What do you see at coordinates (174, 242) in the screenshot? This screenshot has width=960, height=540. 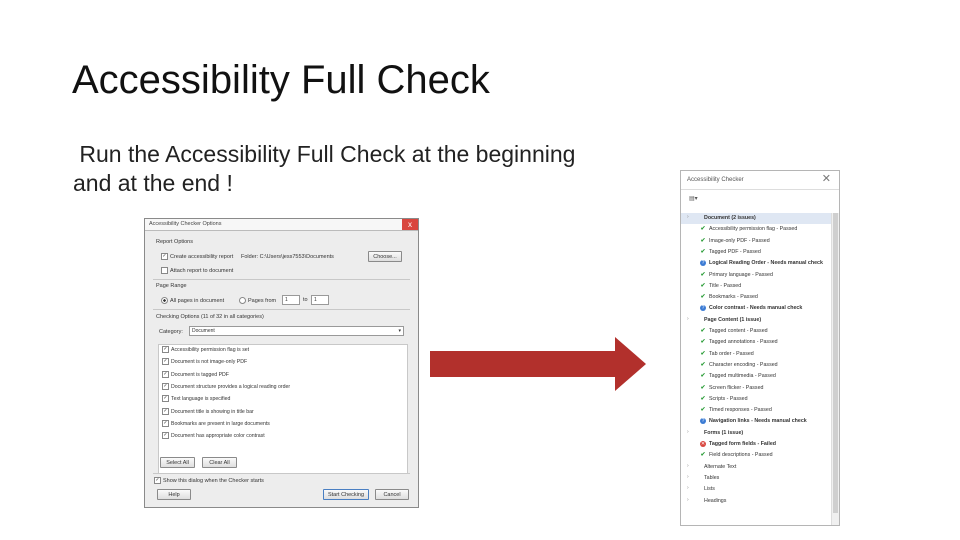 I see `report-options-heading: Report Options` at bounding box center [174, 242].